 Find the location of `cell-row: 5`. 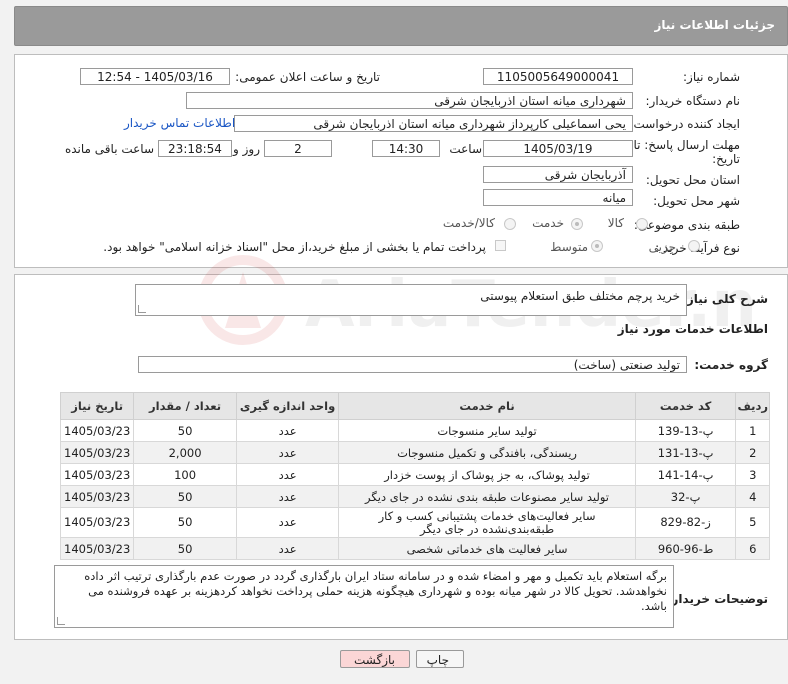

cell-row: 5 is located at coordinates (752, 522).